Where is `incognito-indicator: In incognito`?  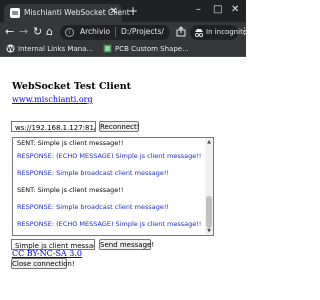 incognito-indicator: In incognito is located at coordinates (218, 32).